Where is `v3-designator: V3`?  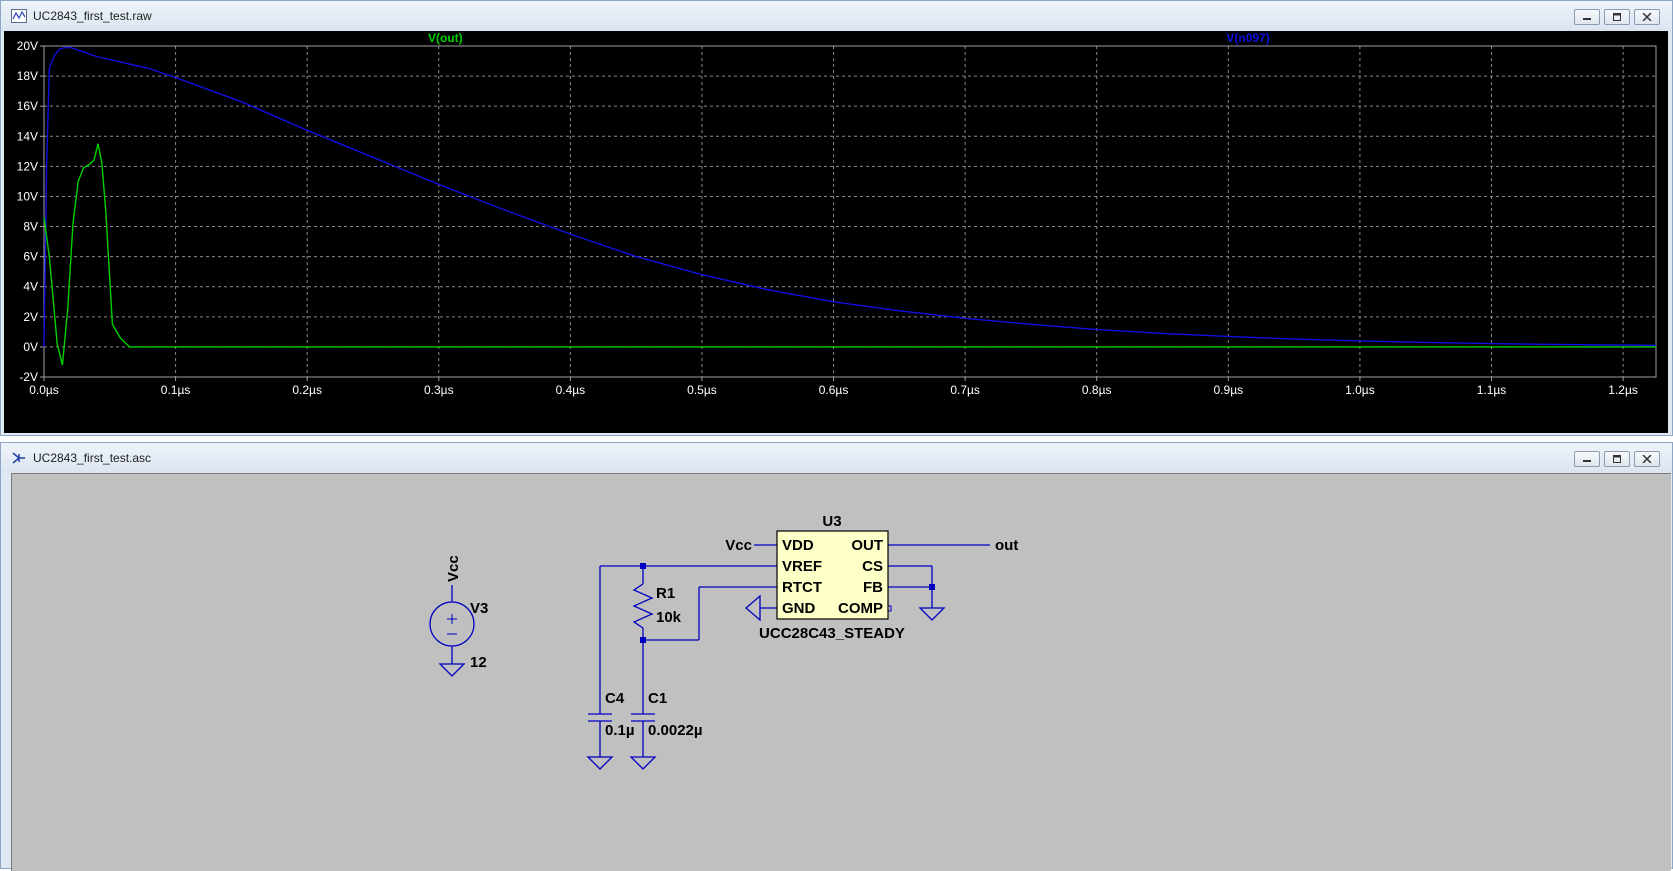 v3-designator: V3 is located at coordinates (479, 608).